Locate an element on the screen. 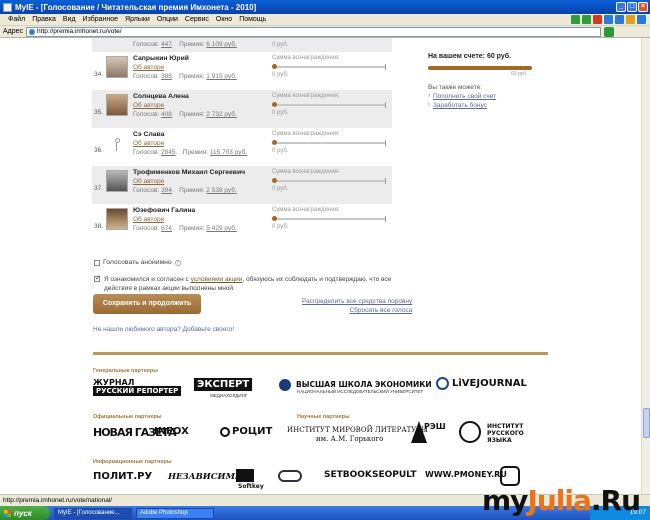 The height and width of the screenshot is (520, 650). save-and-continue-button: Сохранить и продолжить is located at coordinates (147, 304).